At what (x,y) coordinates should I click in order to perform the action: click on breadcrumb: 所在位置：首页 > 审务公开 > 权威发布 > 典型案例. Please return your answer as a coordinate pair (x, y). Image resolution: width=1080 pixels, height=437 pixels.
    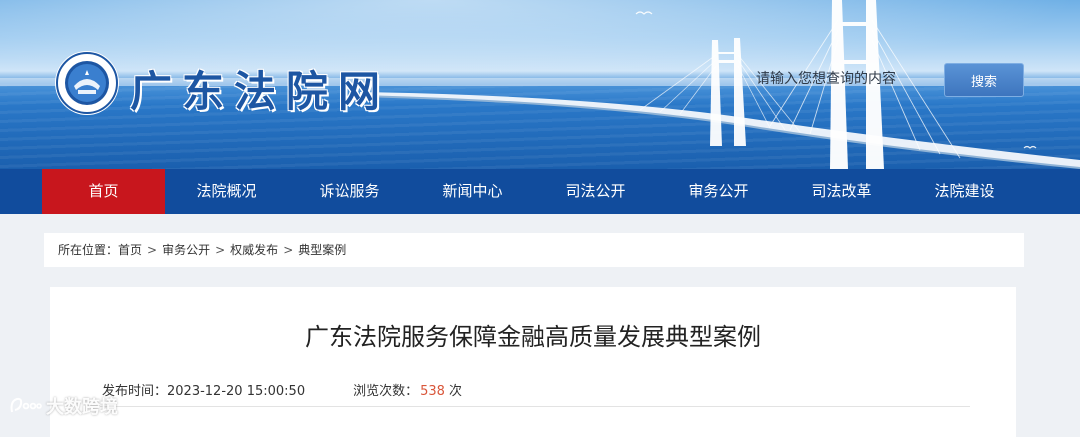
    Looking at the image, I should click on (534, 250).